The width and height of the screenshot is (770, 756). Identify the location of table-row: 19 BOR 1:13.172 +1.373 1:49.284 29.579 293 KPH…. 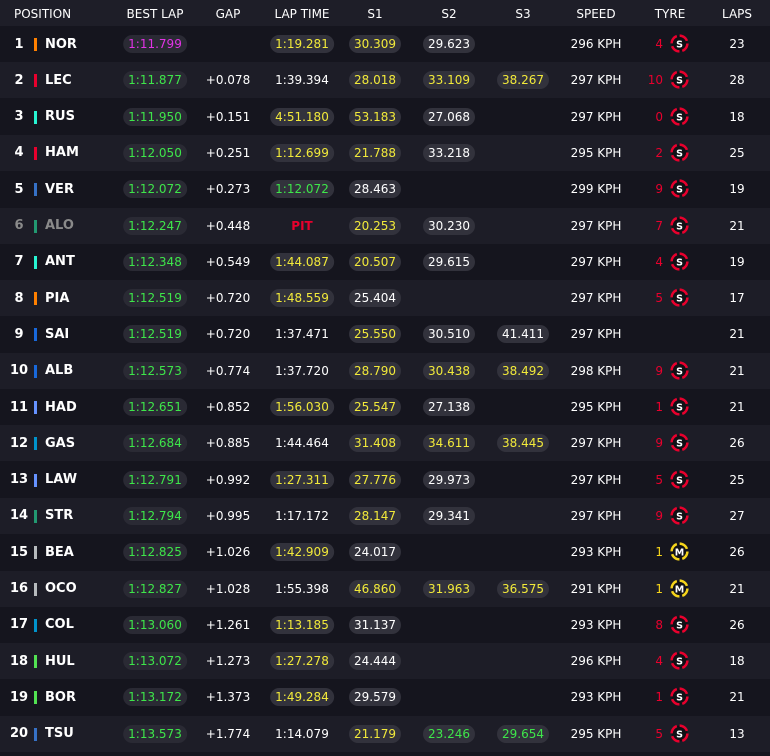
(385, 697).